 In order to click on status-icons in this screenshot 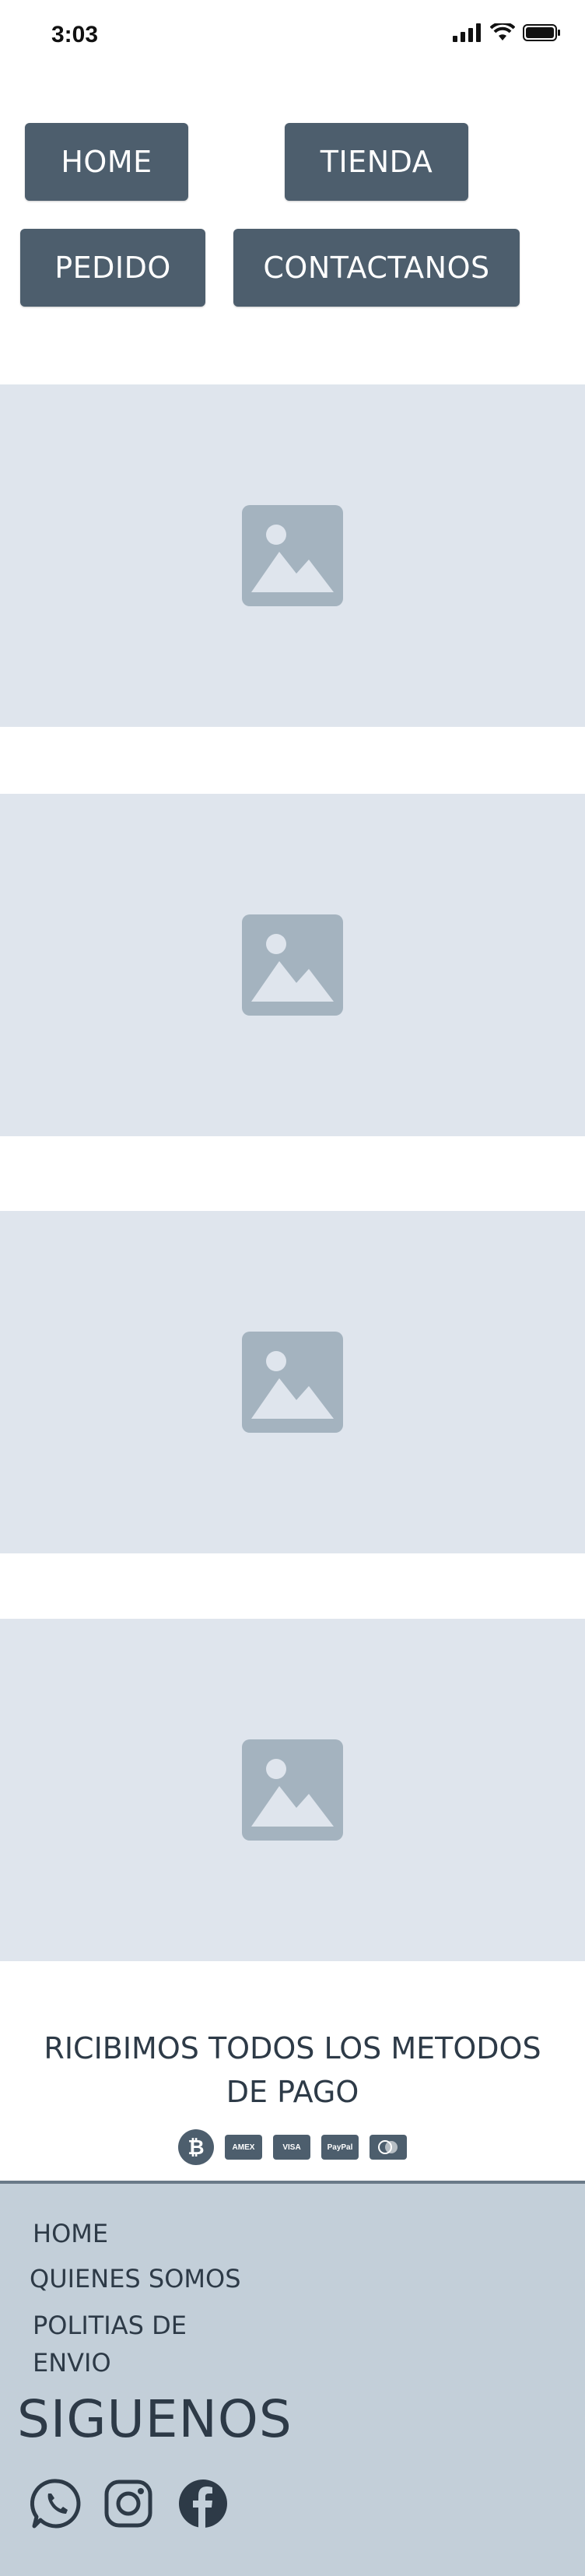, I will do `click(508, 32)`.